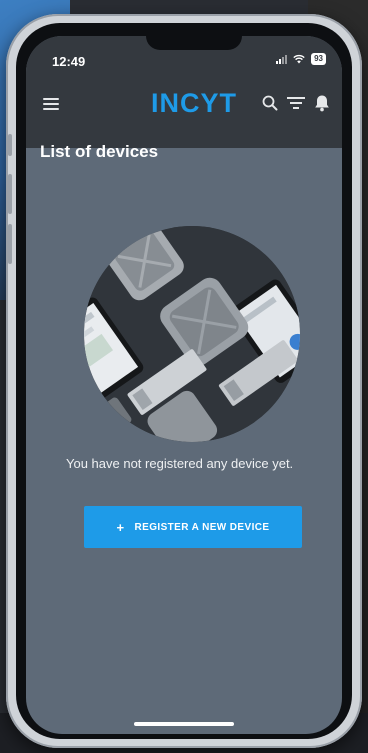 This screenshot has height=753, width=368. What do you see at coordinates (51, 104) in the screenshot?
I see `menu-icon` at bounding box center [51, 104].